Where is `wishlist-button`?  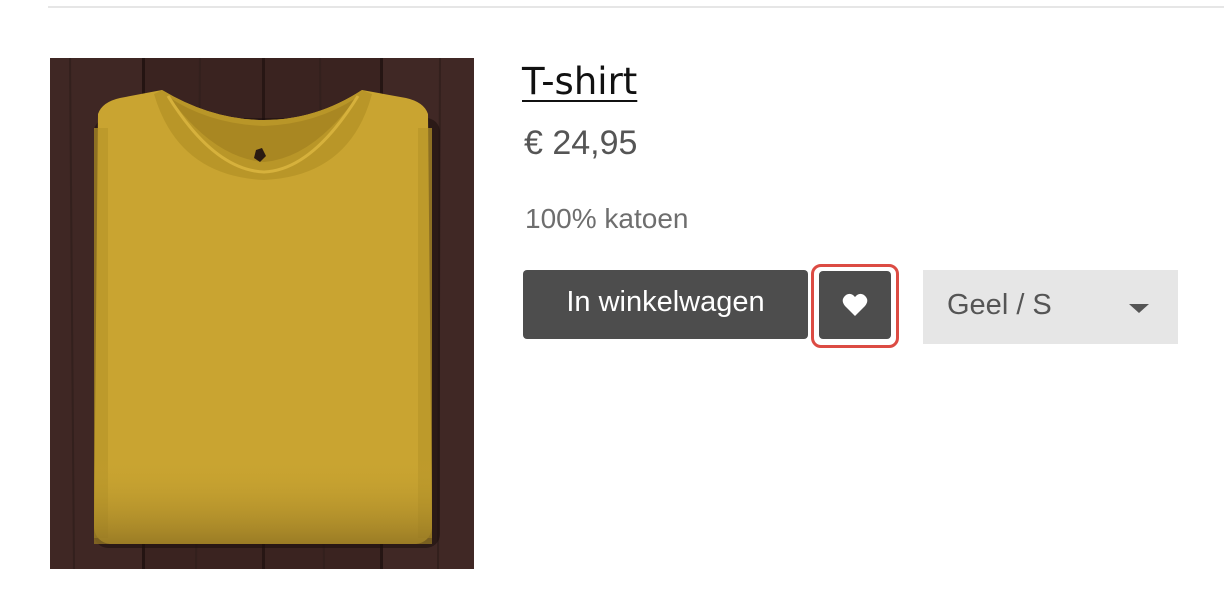
wishlist-button is located at coordinates (855, 305).